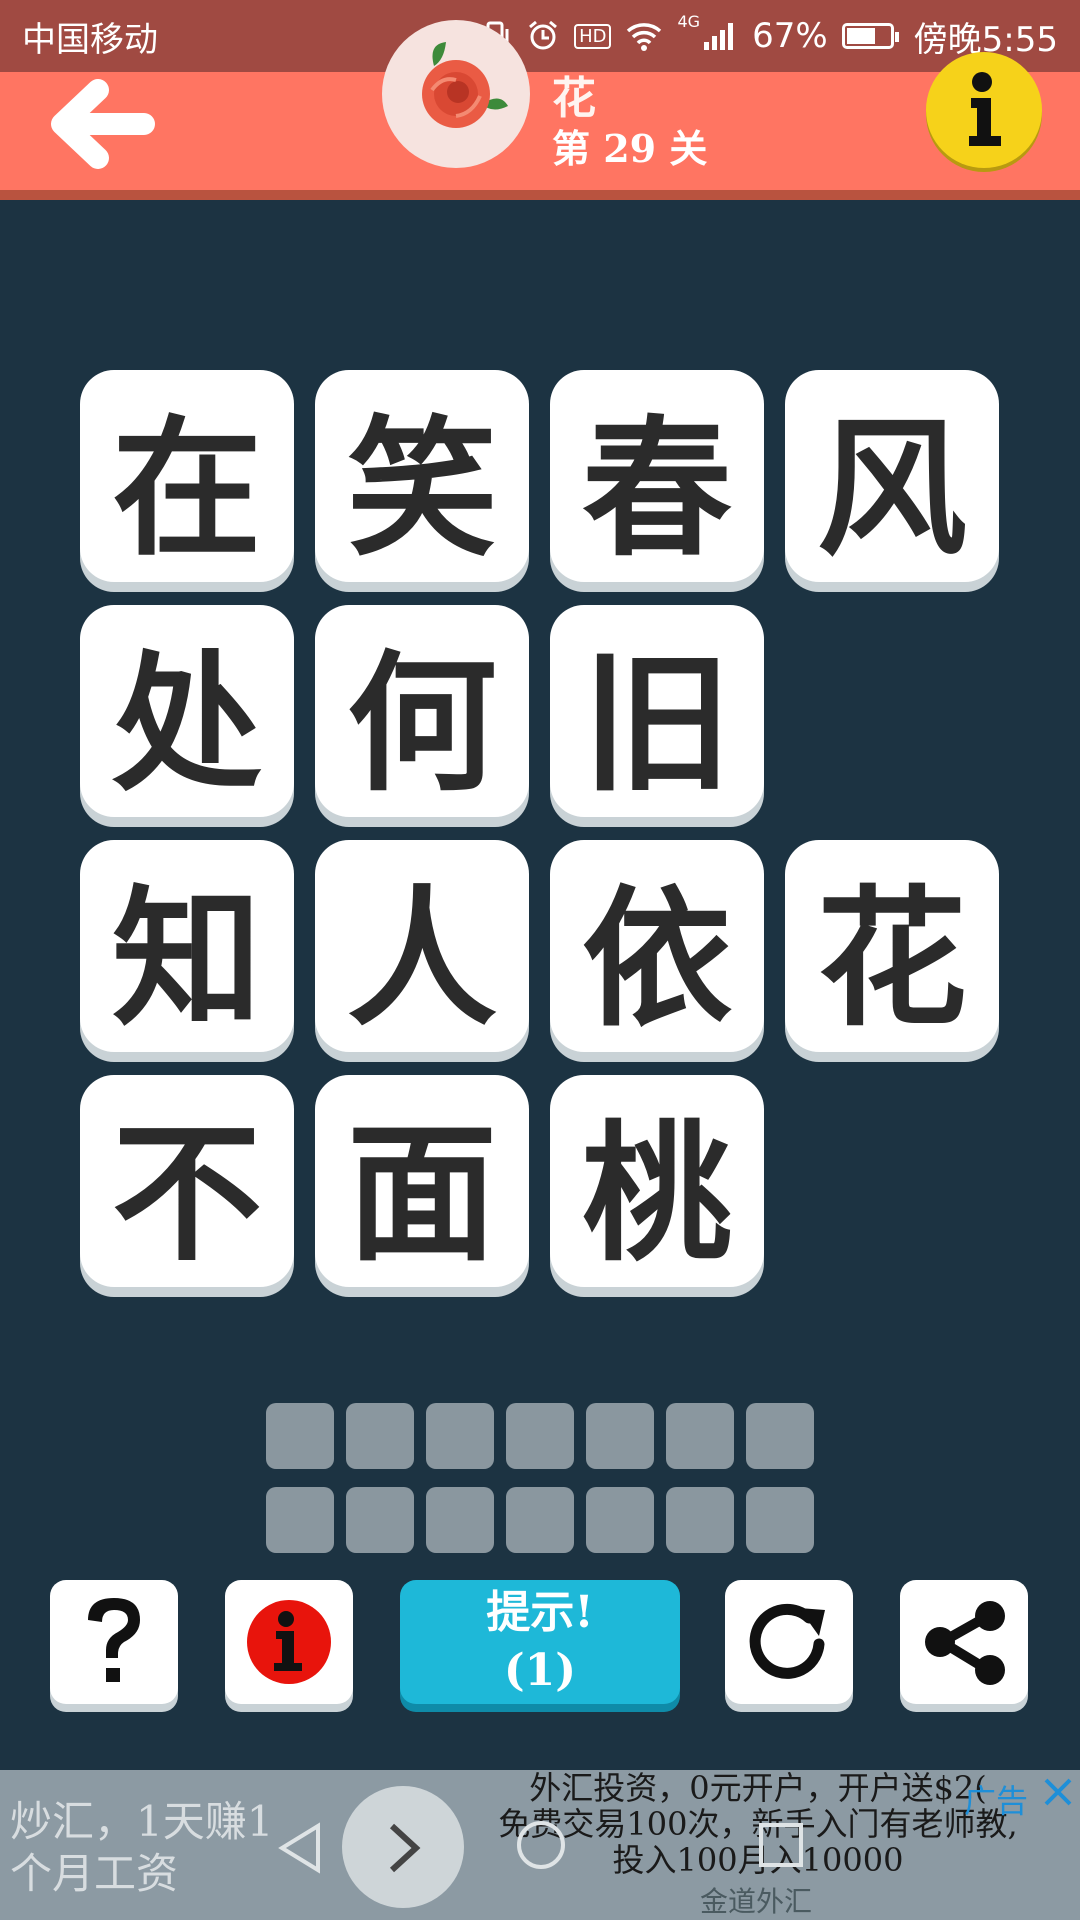 The width and height of the screenshot is (1080, 1920). I want to click on ad-headline-line-1: 炒汇，1天赚1, so click(142, 1821).